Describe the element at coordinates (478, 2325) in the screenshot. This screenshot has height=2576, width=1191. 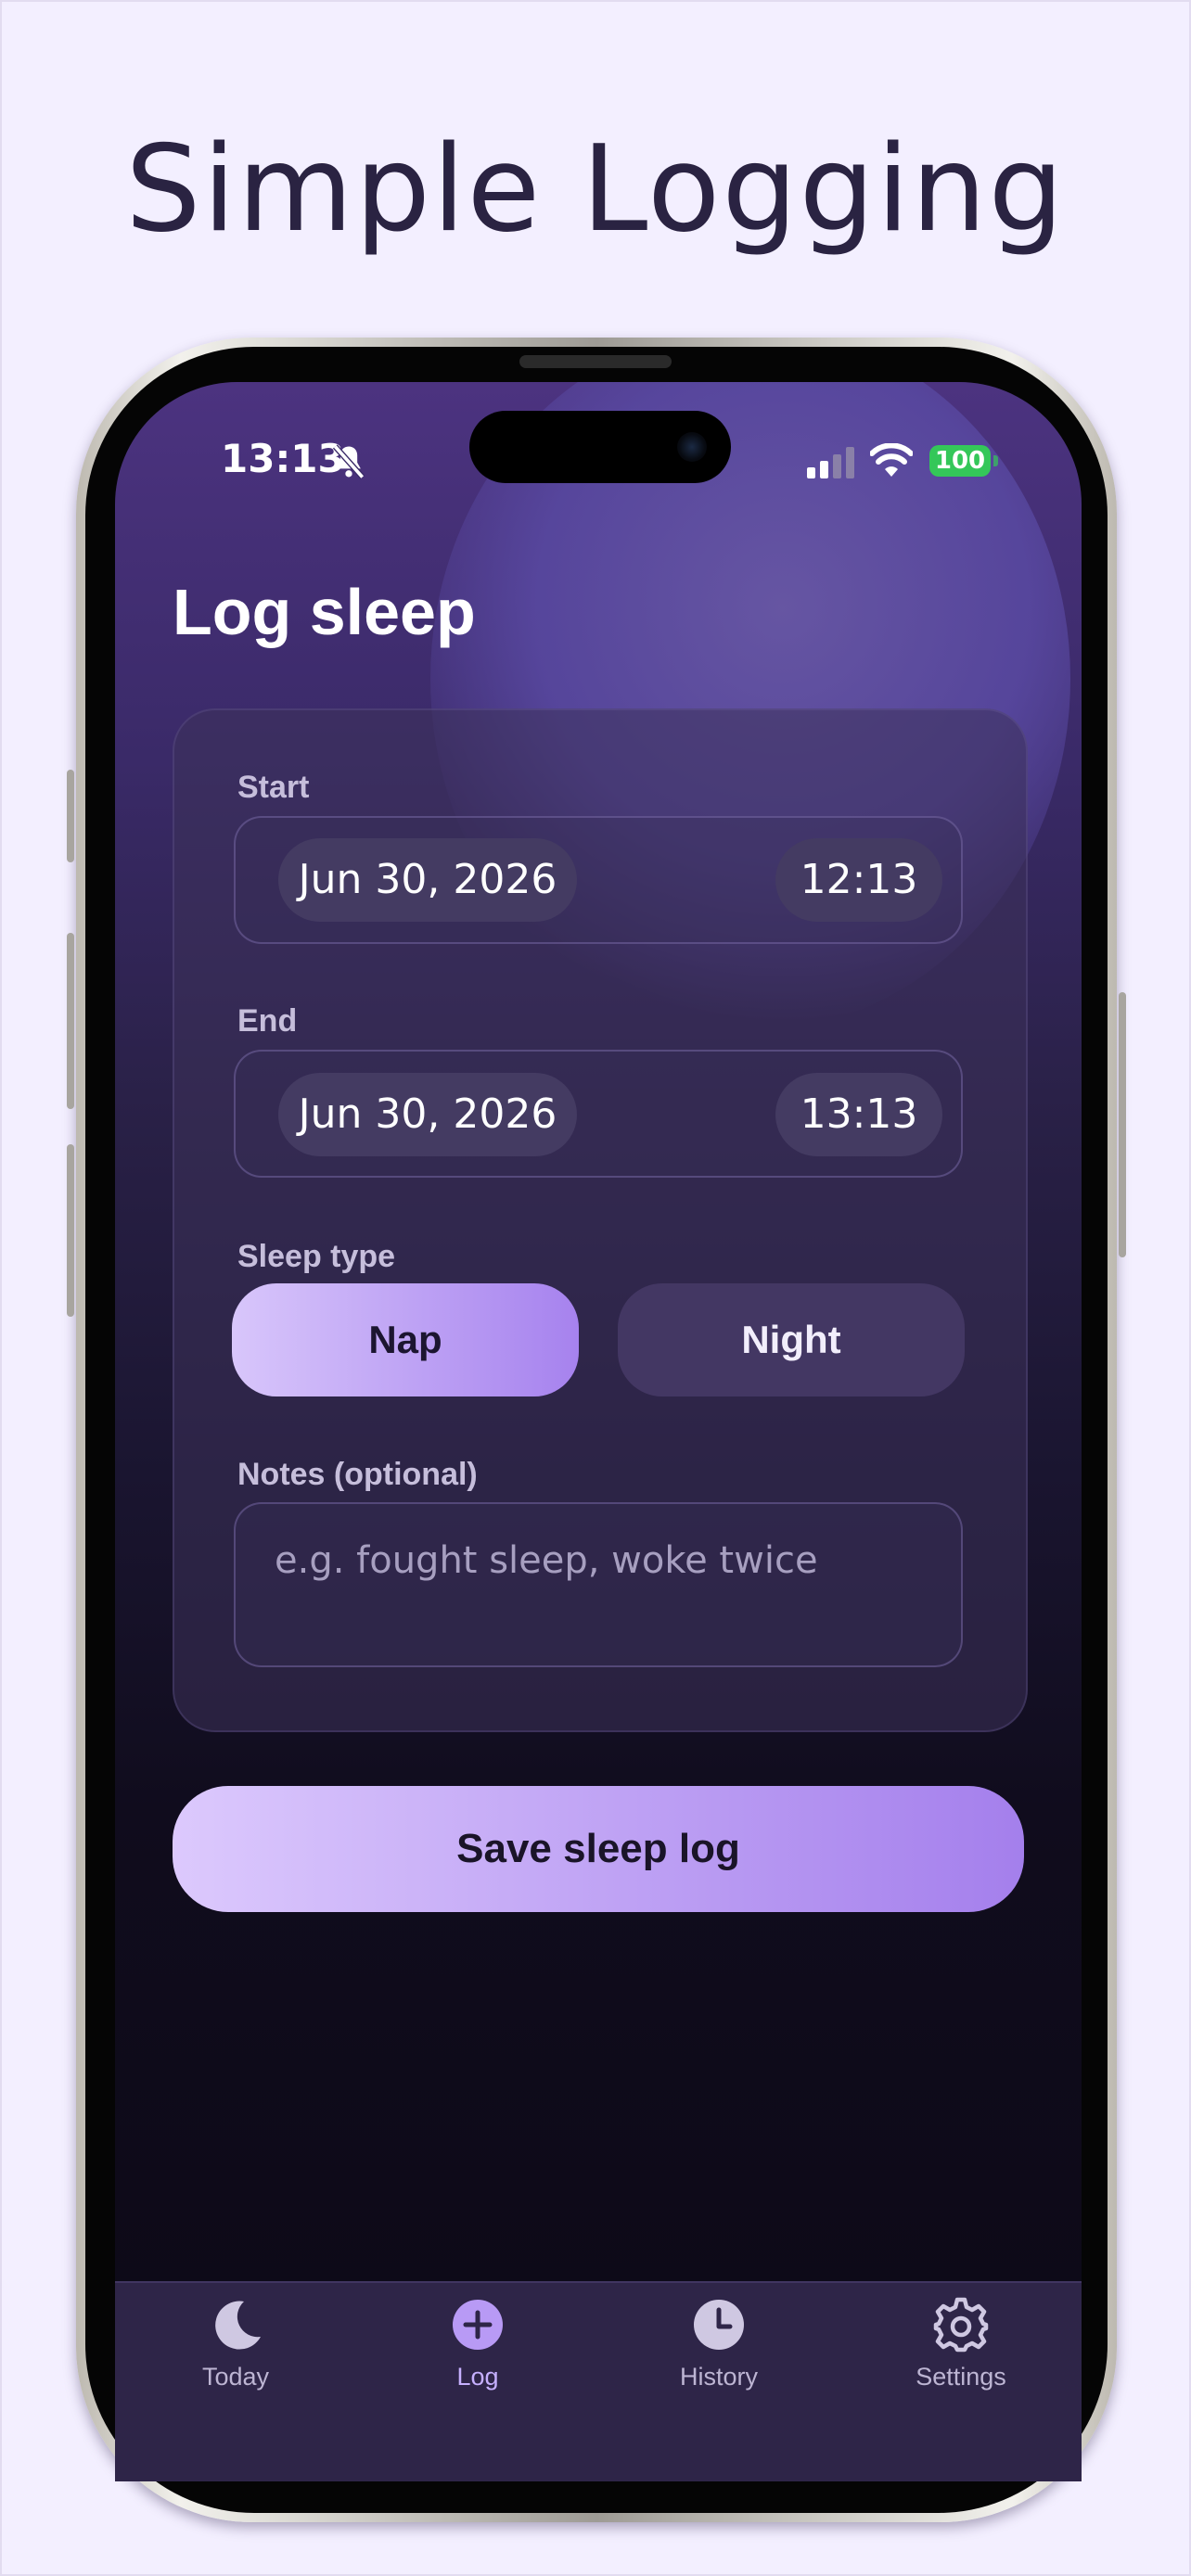
I see `plus-circle-icon` at that location.